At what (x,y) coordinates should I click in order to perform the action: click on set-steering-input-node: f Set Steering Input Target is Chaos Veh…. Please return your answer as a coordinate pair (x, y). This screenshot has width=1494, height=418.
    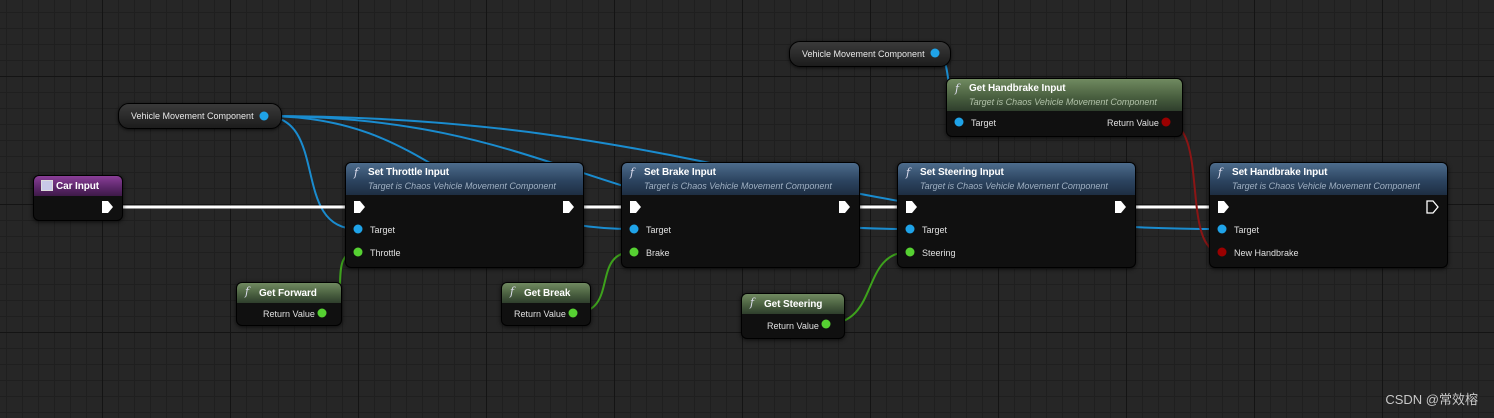
    Looking at the image, I should click on (1016, 215).